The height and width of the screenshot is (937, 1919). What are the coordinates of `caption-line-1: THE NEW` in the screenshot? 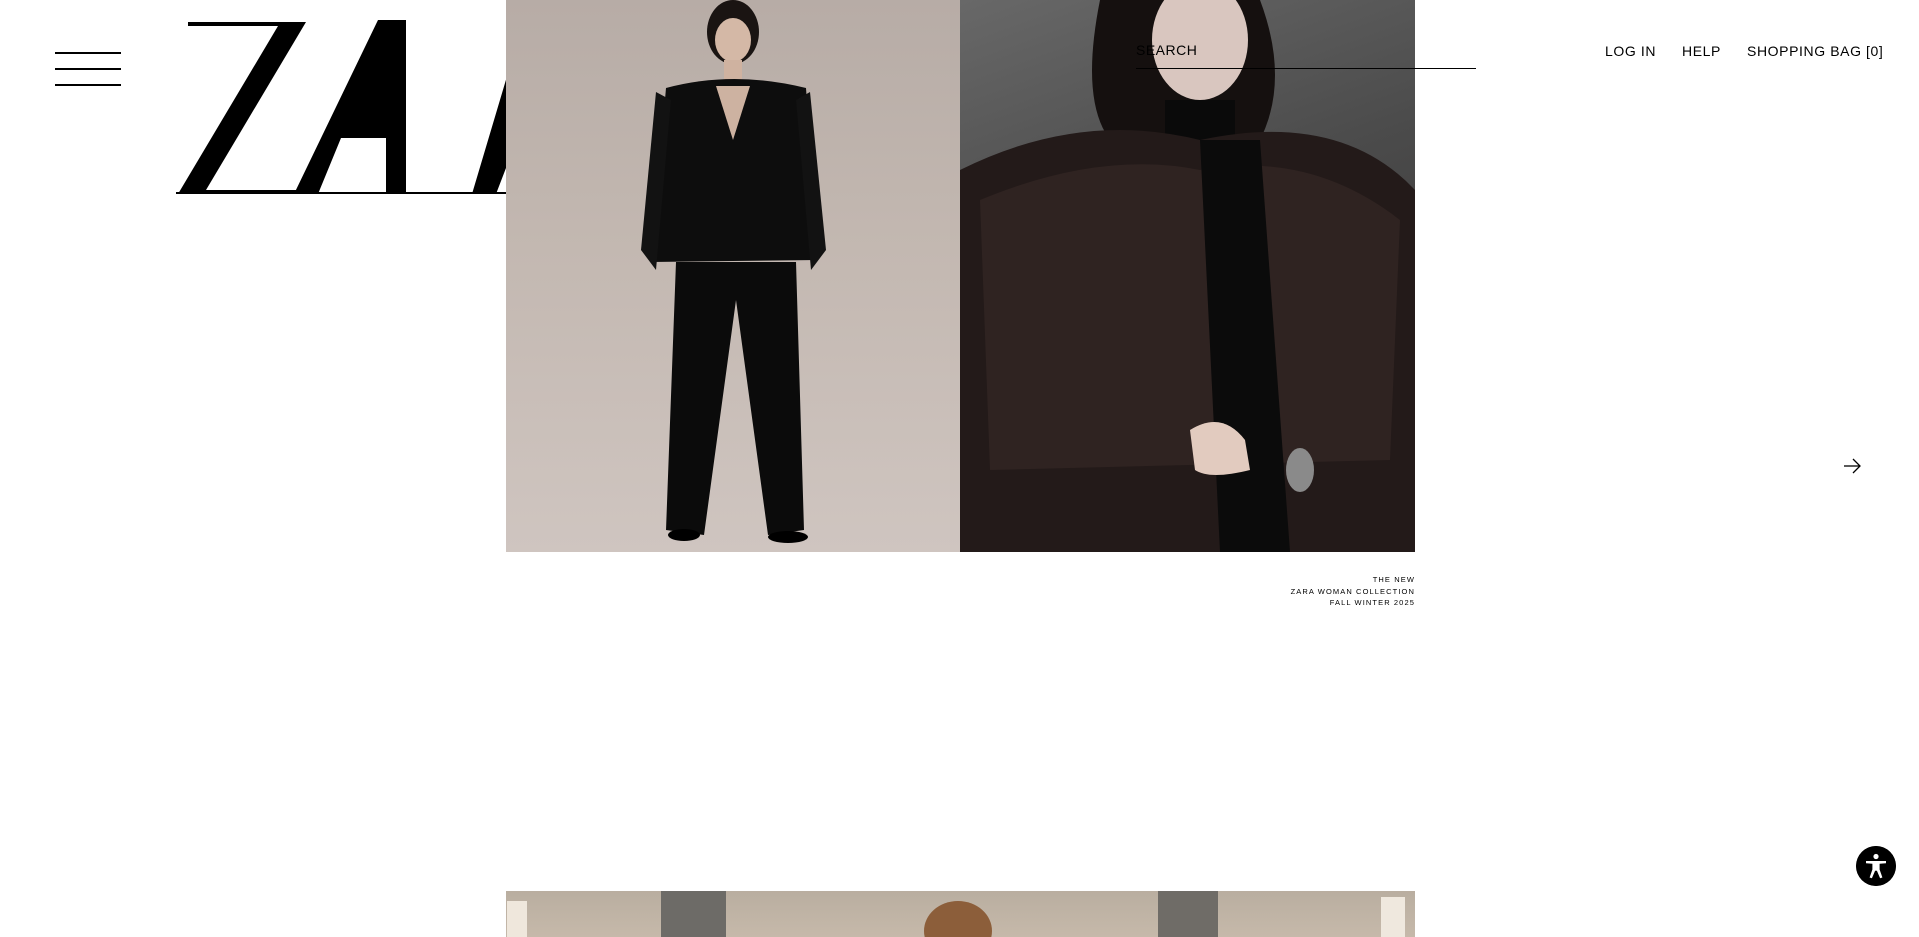 It's located at (1393, 579).